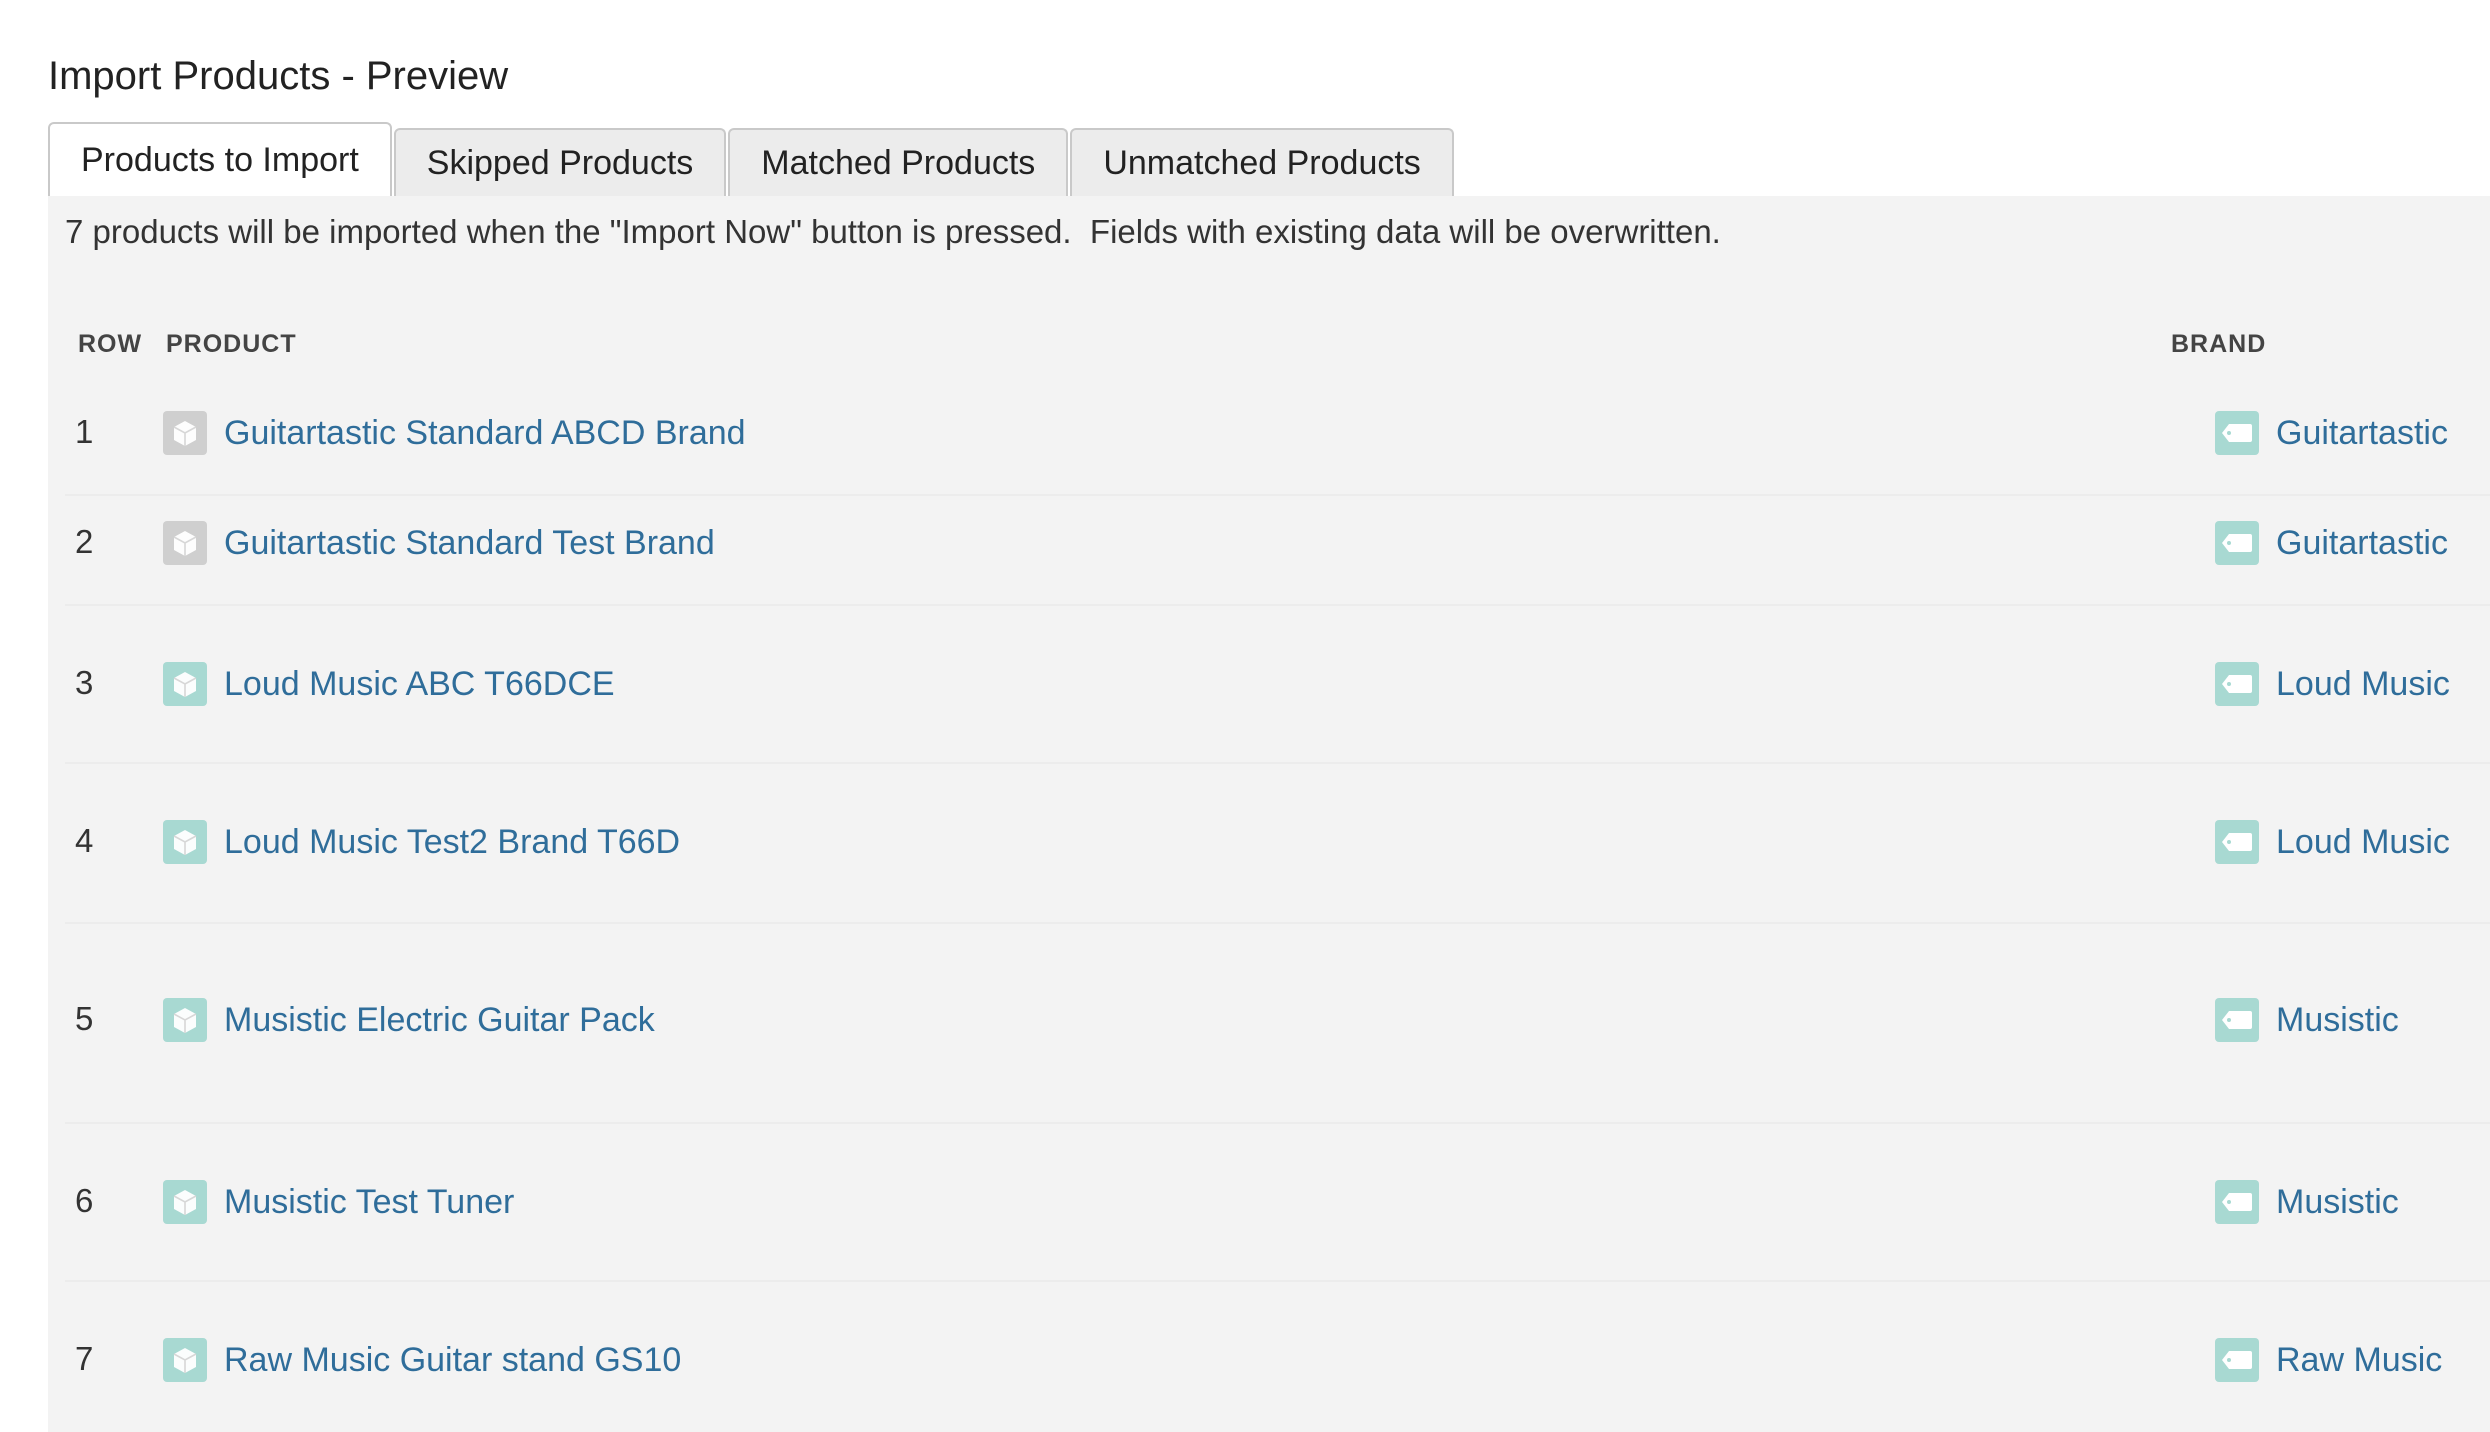 The height and width of the screenshot is (1432, 2490). Describe the element at coordinates (485, 433) in the screenshot. I see `product-link: Guitartastic Standard ABCD Brand` at that location.